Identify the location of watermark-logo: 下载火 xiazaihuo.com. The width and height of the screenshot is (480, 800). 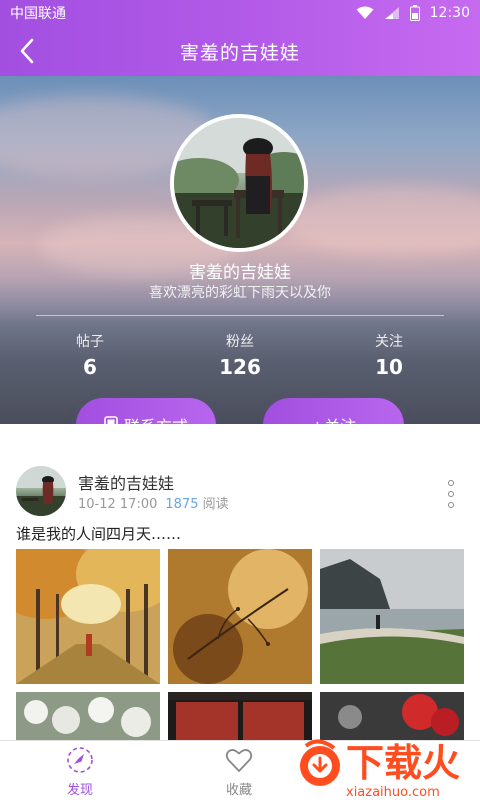
(382, 769).